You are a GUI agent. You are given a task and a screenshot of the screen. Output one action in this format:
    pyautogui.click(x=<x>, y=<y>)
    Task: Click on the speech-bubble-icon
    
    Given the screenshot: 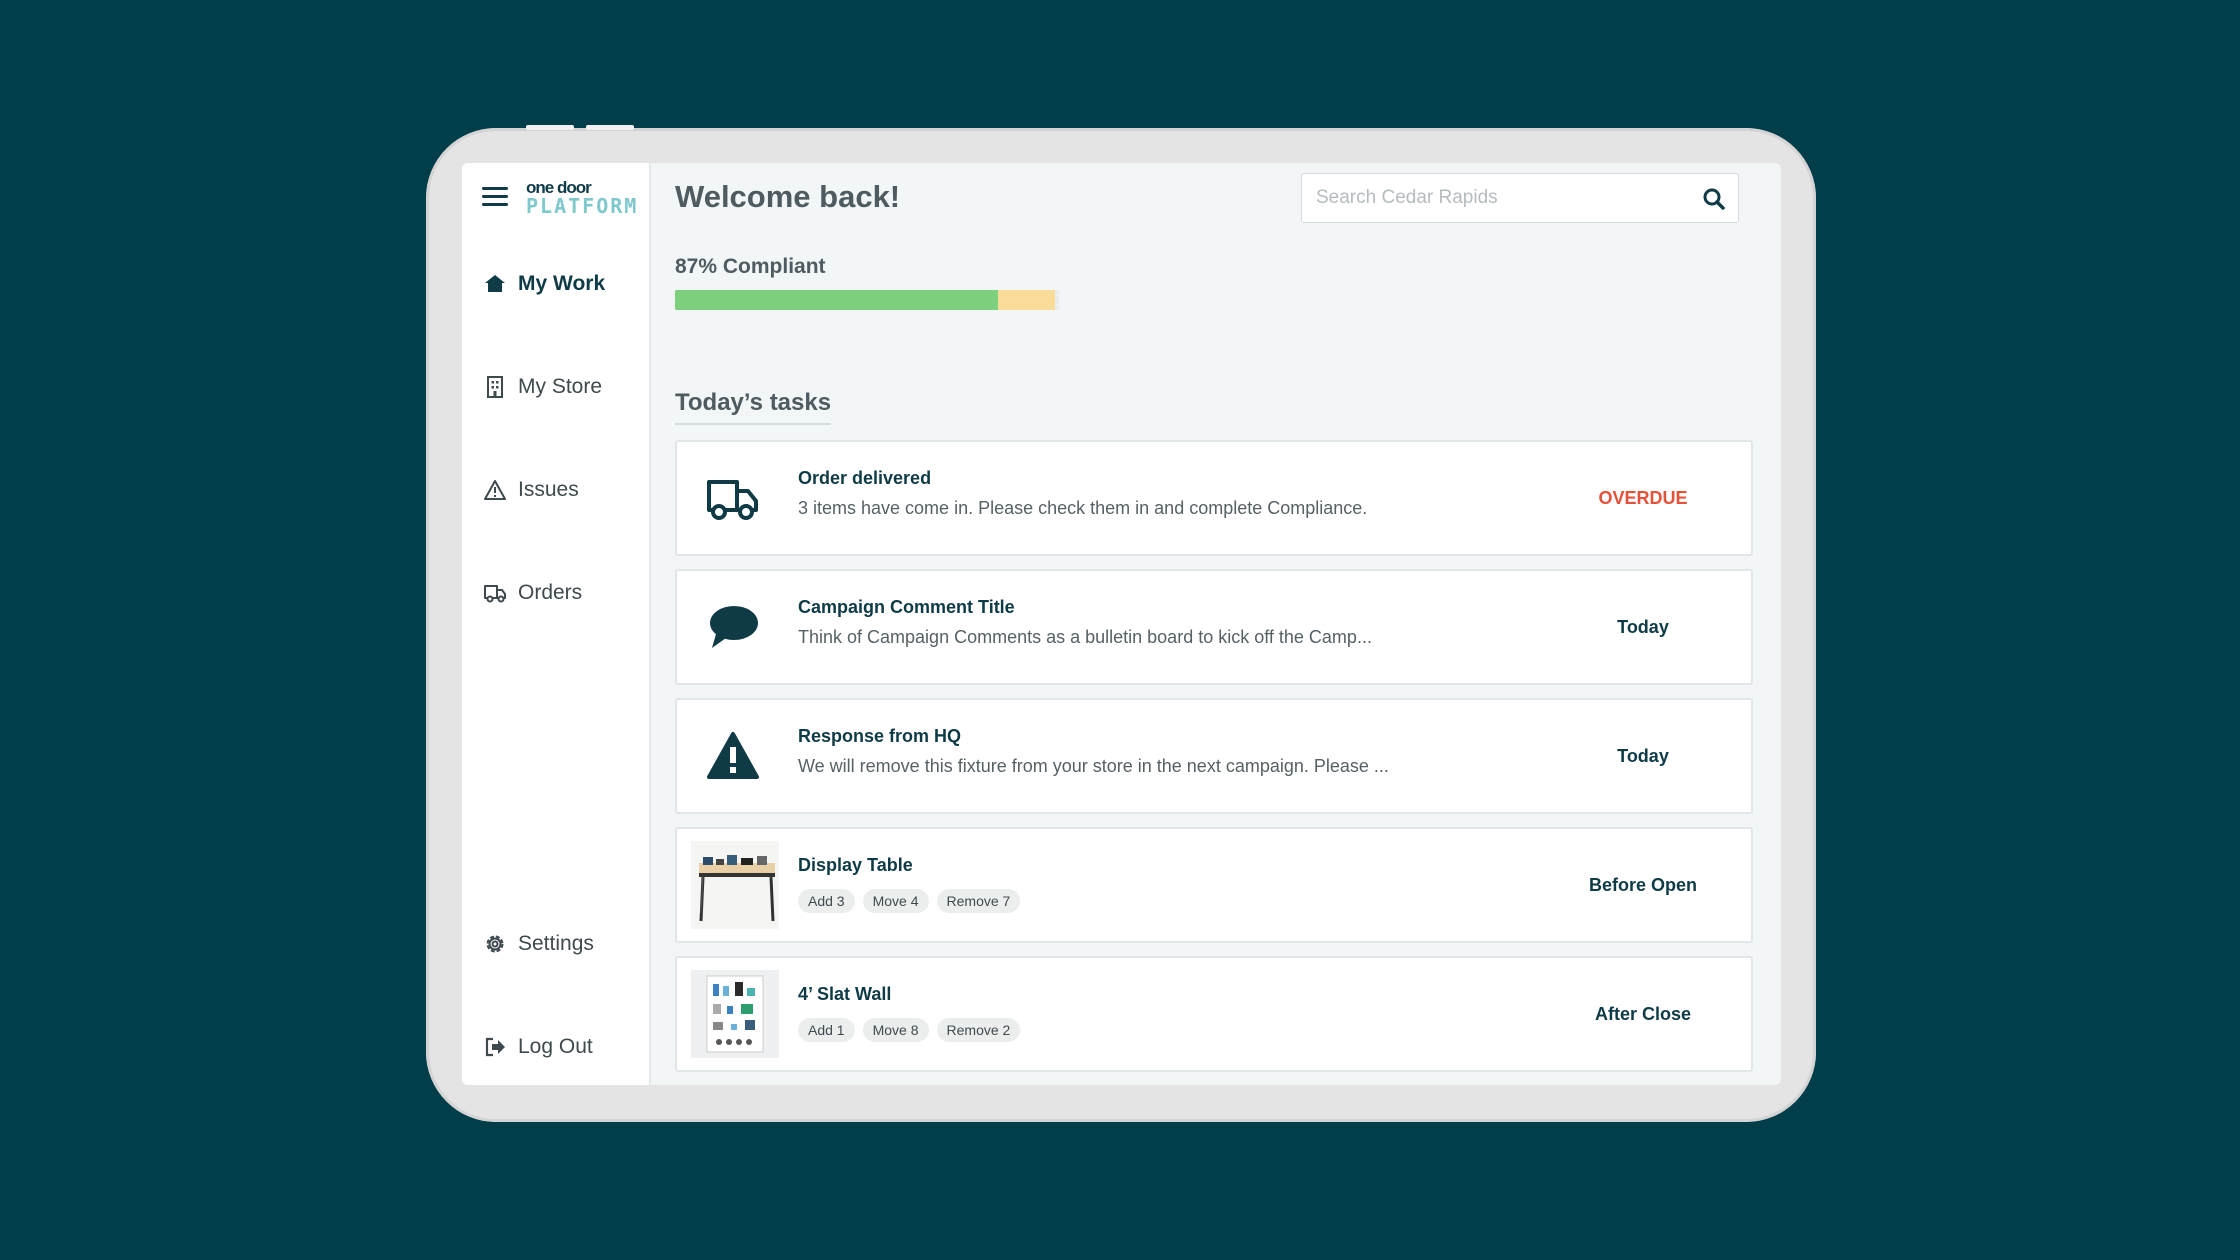 What is the action you would take?
    pyautogui.click(x=733, y=627)
    